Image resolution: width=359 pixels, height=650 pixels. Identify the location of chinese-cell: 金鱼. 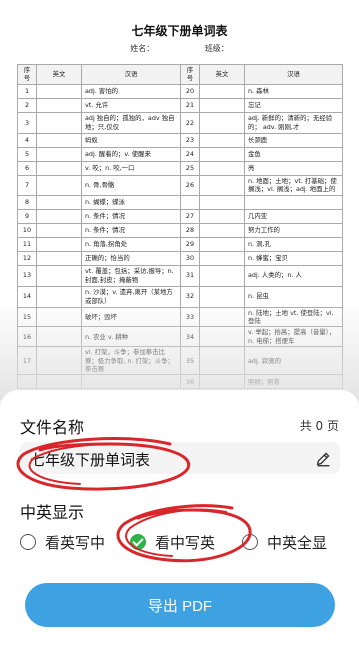
(293, 154).